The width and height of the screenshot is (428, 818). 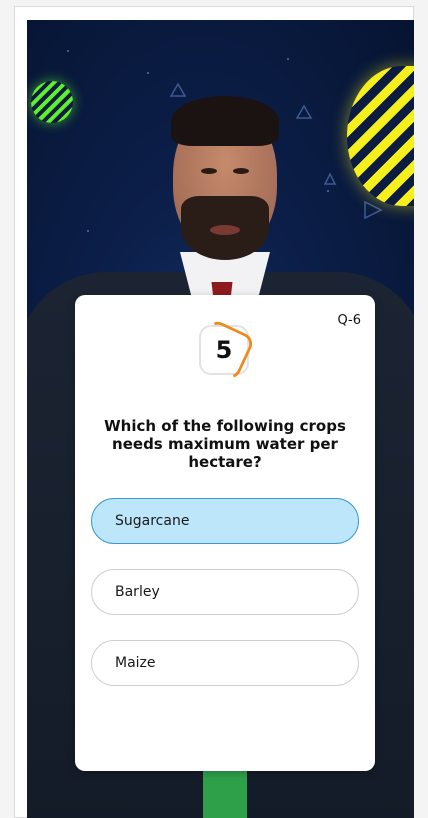 I want to click on question-number: Q-6, so click(x=349, y=320).